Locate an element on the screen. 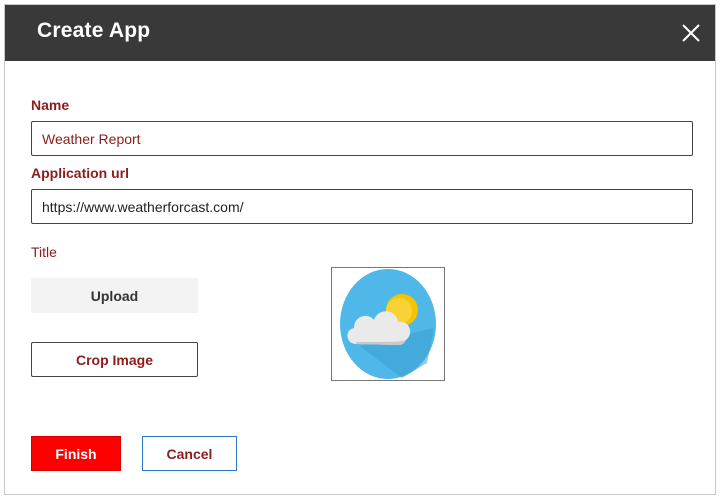  application-url-label: Application url is located at coordinates (80, 173).